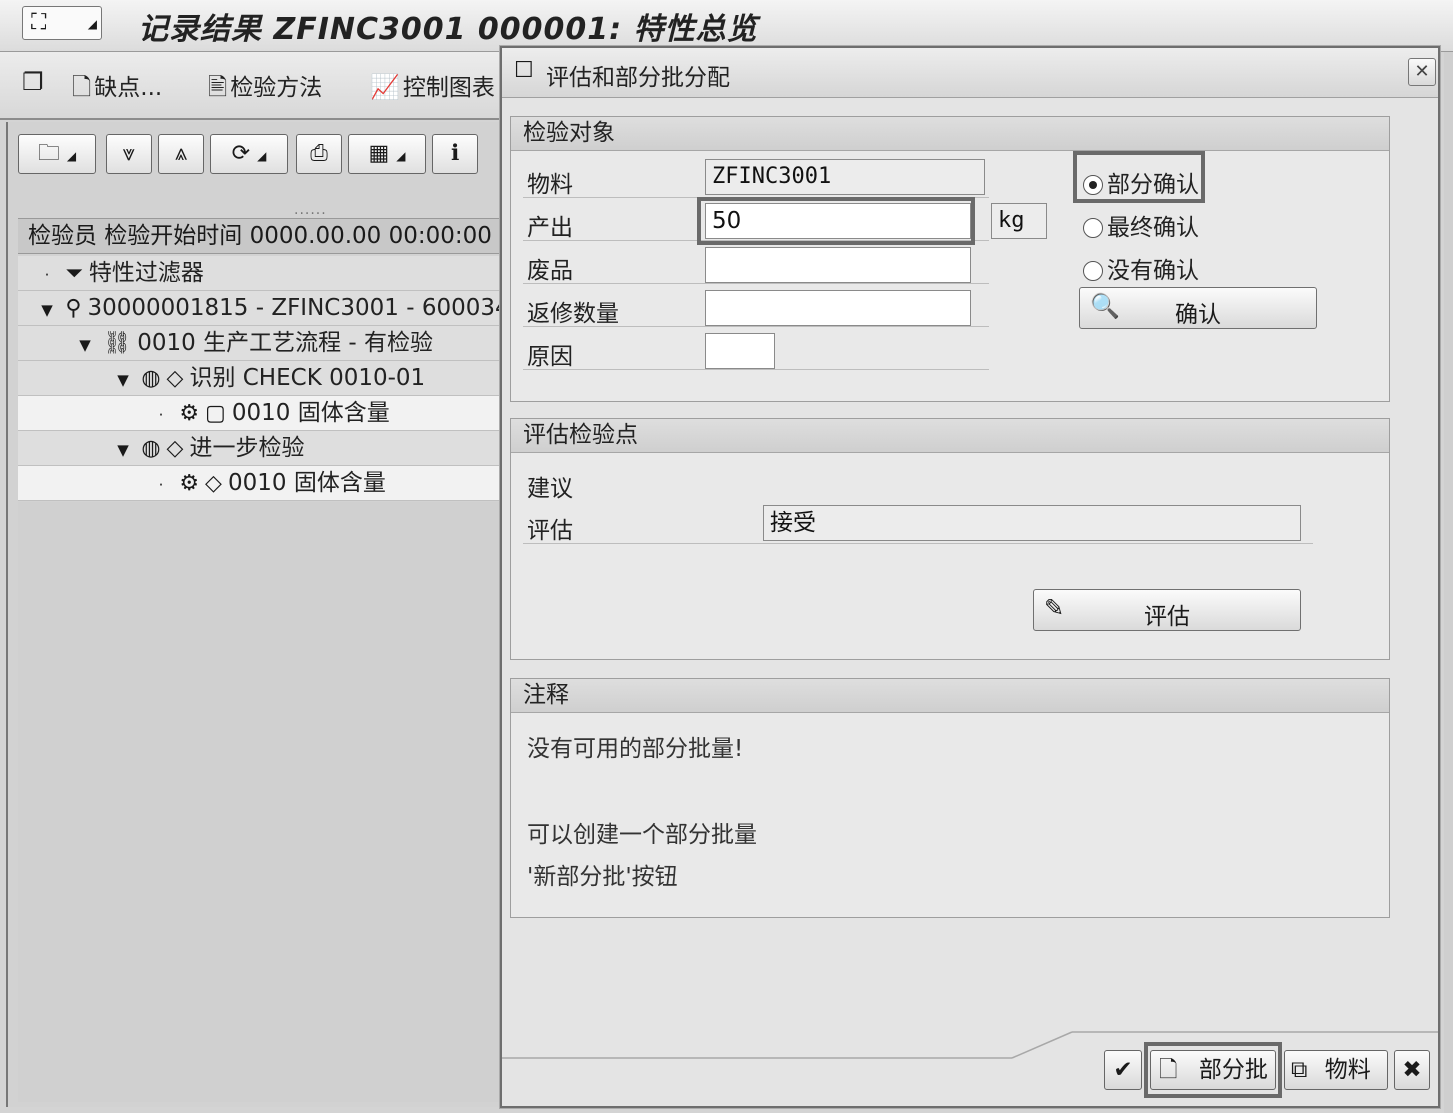 The image size is (1453, 1113). I want to click on overview-button: ❐, so click(34, 86).